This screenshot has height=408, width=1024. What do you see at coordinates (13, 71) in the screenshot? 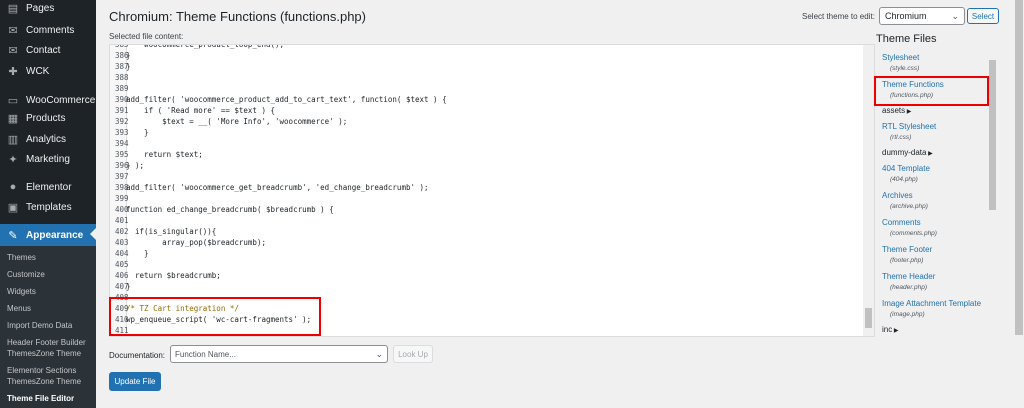
I see `wck-icon: ✚` at bounding box center [13, 71].